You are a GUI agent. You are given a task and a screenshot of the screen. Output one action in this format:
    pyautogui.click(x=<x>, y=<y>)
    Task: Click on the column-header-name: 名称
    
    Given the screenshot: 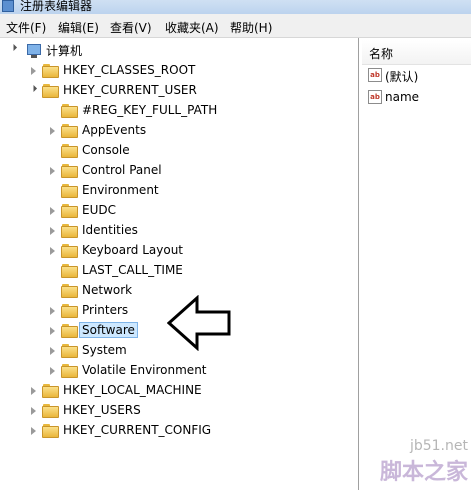 What is the action you would take?
    pyautogui.click(x=416, y=52)
    